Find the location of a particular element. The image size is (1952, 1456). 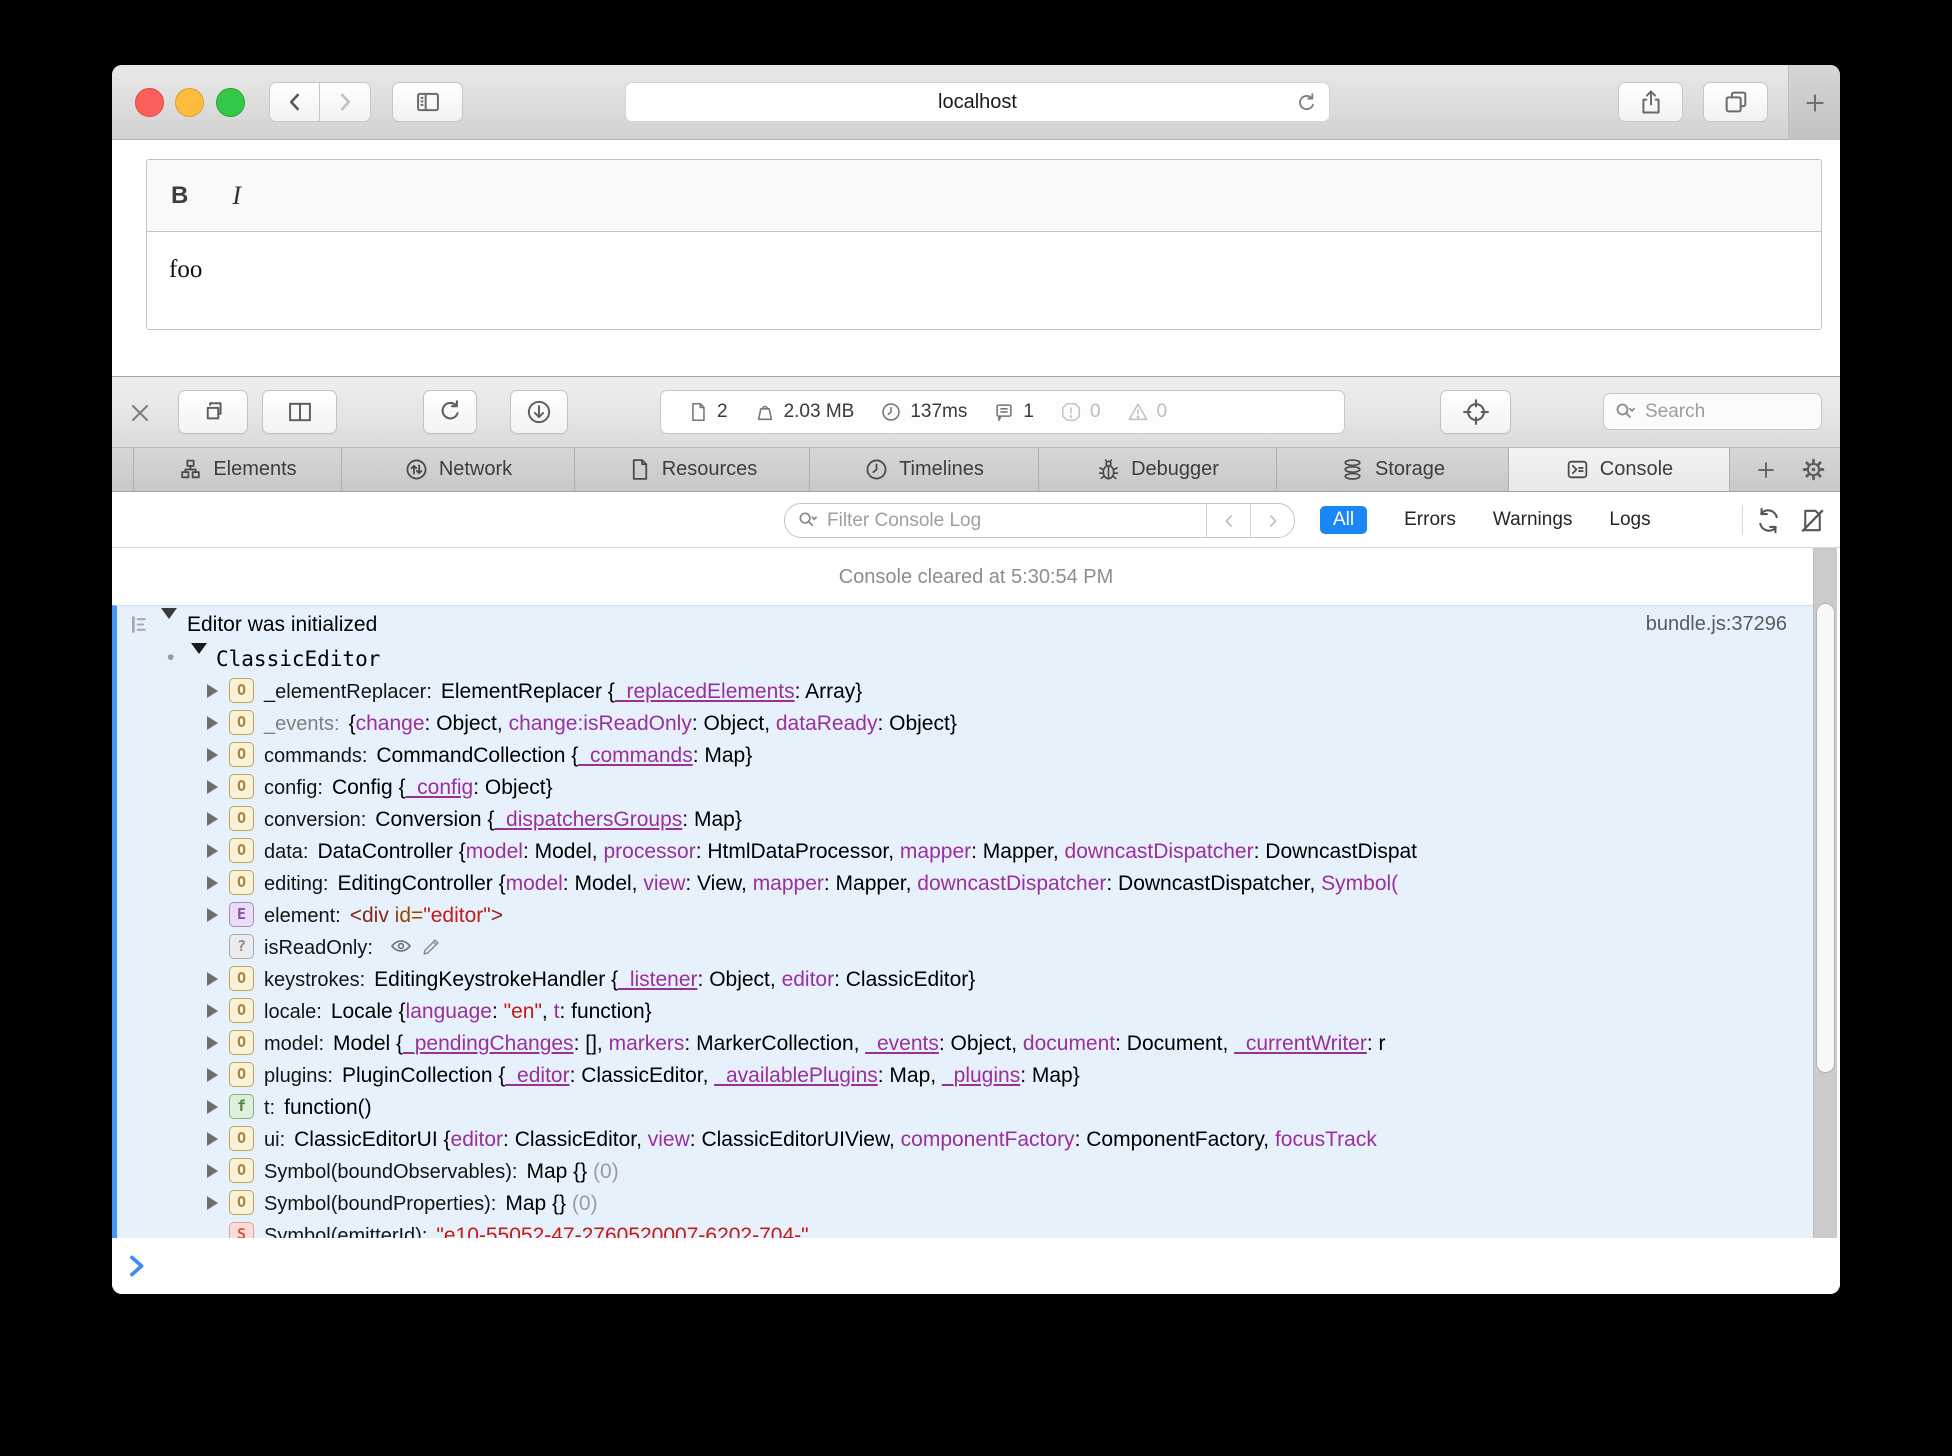

find-previous-button is located at coordinates (1228, 520).